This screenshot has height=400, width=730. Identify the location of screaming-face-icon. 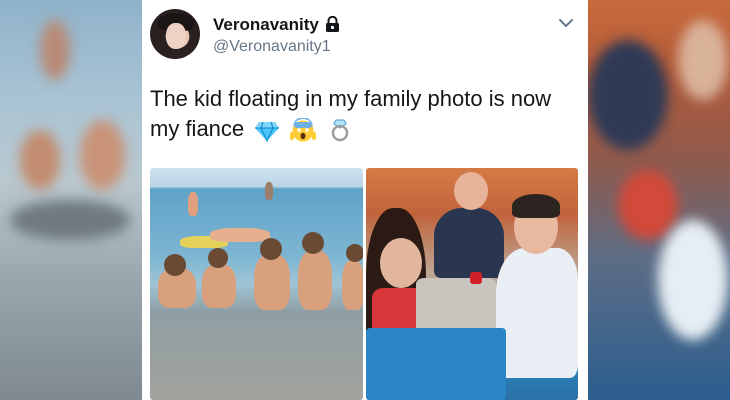
(303, 130).